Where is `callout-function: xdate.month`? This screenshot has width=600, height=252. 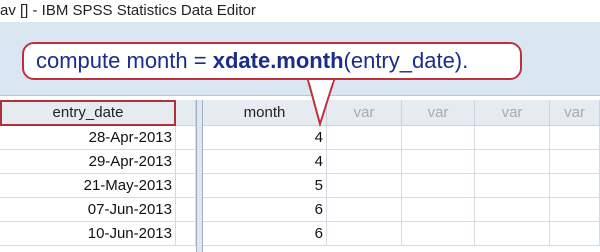
callout-function: xdate.month is located at coordinates (278, 60).